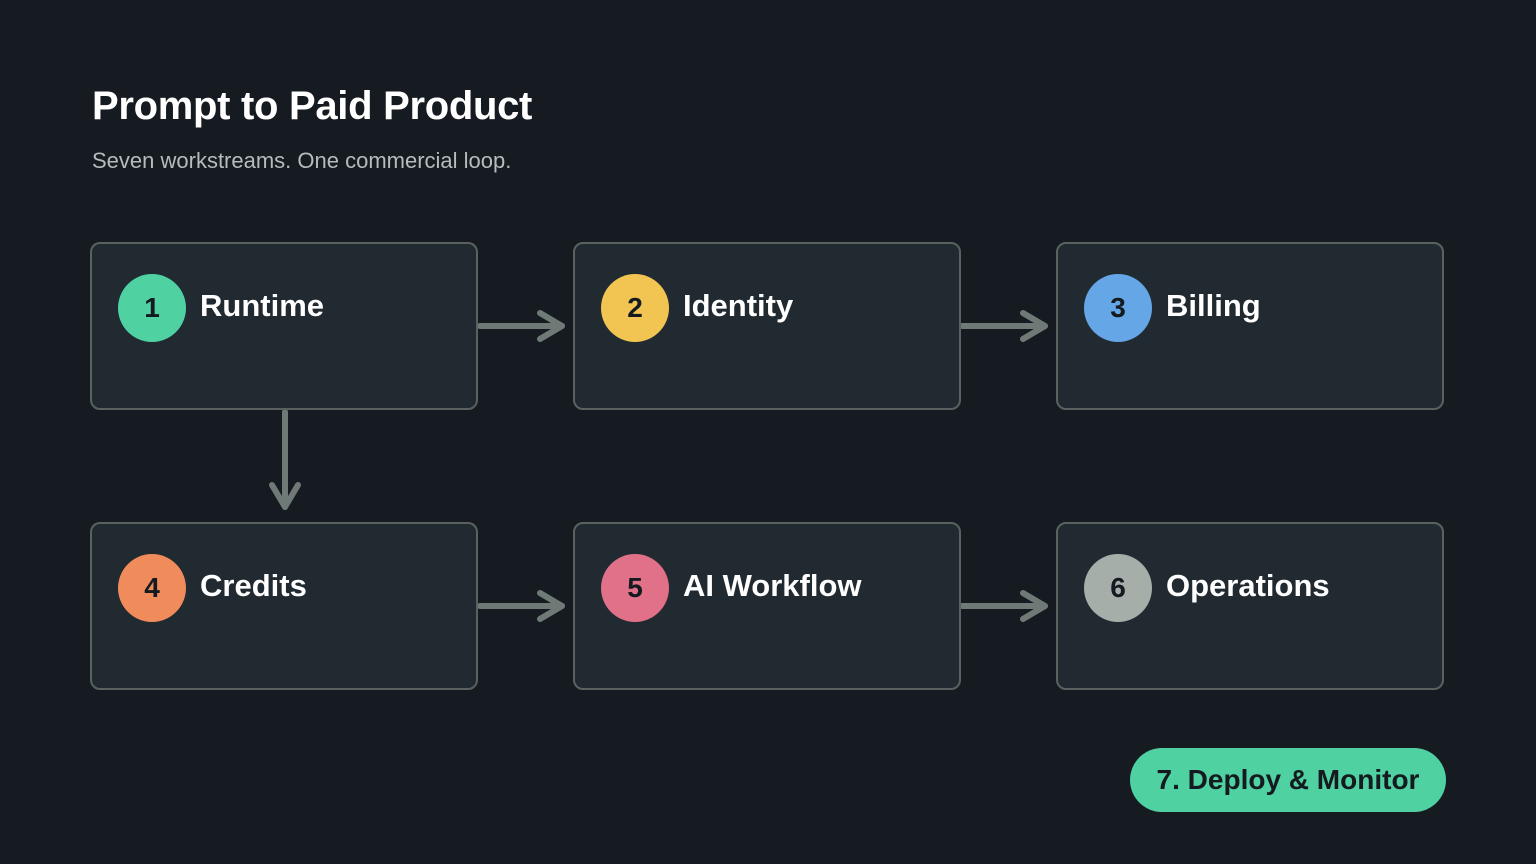 This screenshot has height=864, width=1536. Describe the element at coordinates (284, 326) in the screenshot. I see `node-runtime: 1 Runtime` at that location.